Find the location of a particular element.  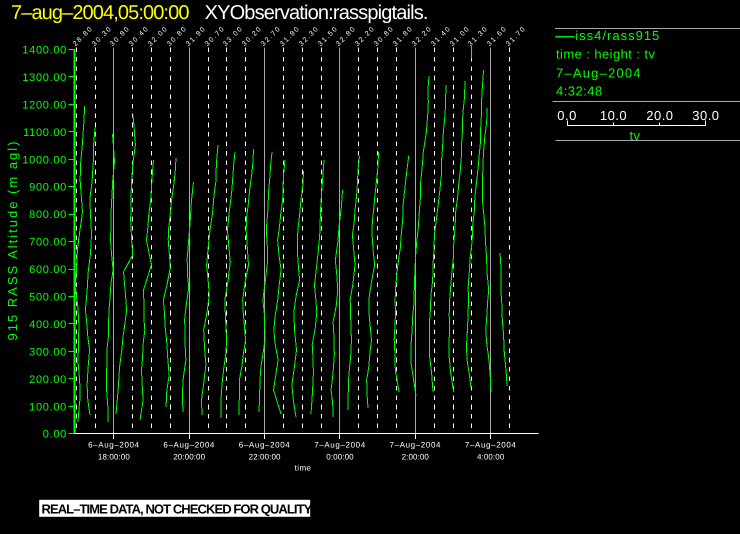

svg-text: 1100.00 is located at coordinates (45, 133).